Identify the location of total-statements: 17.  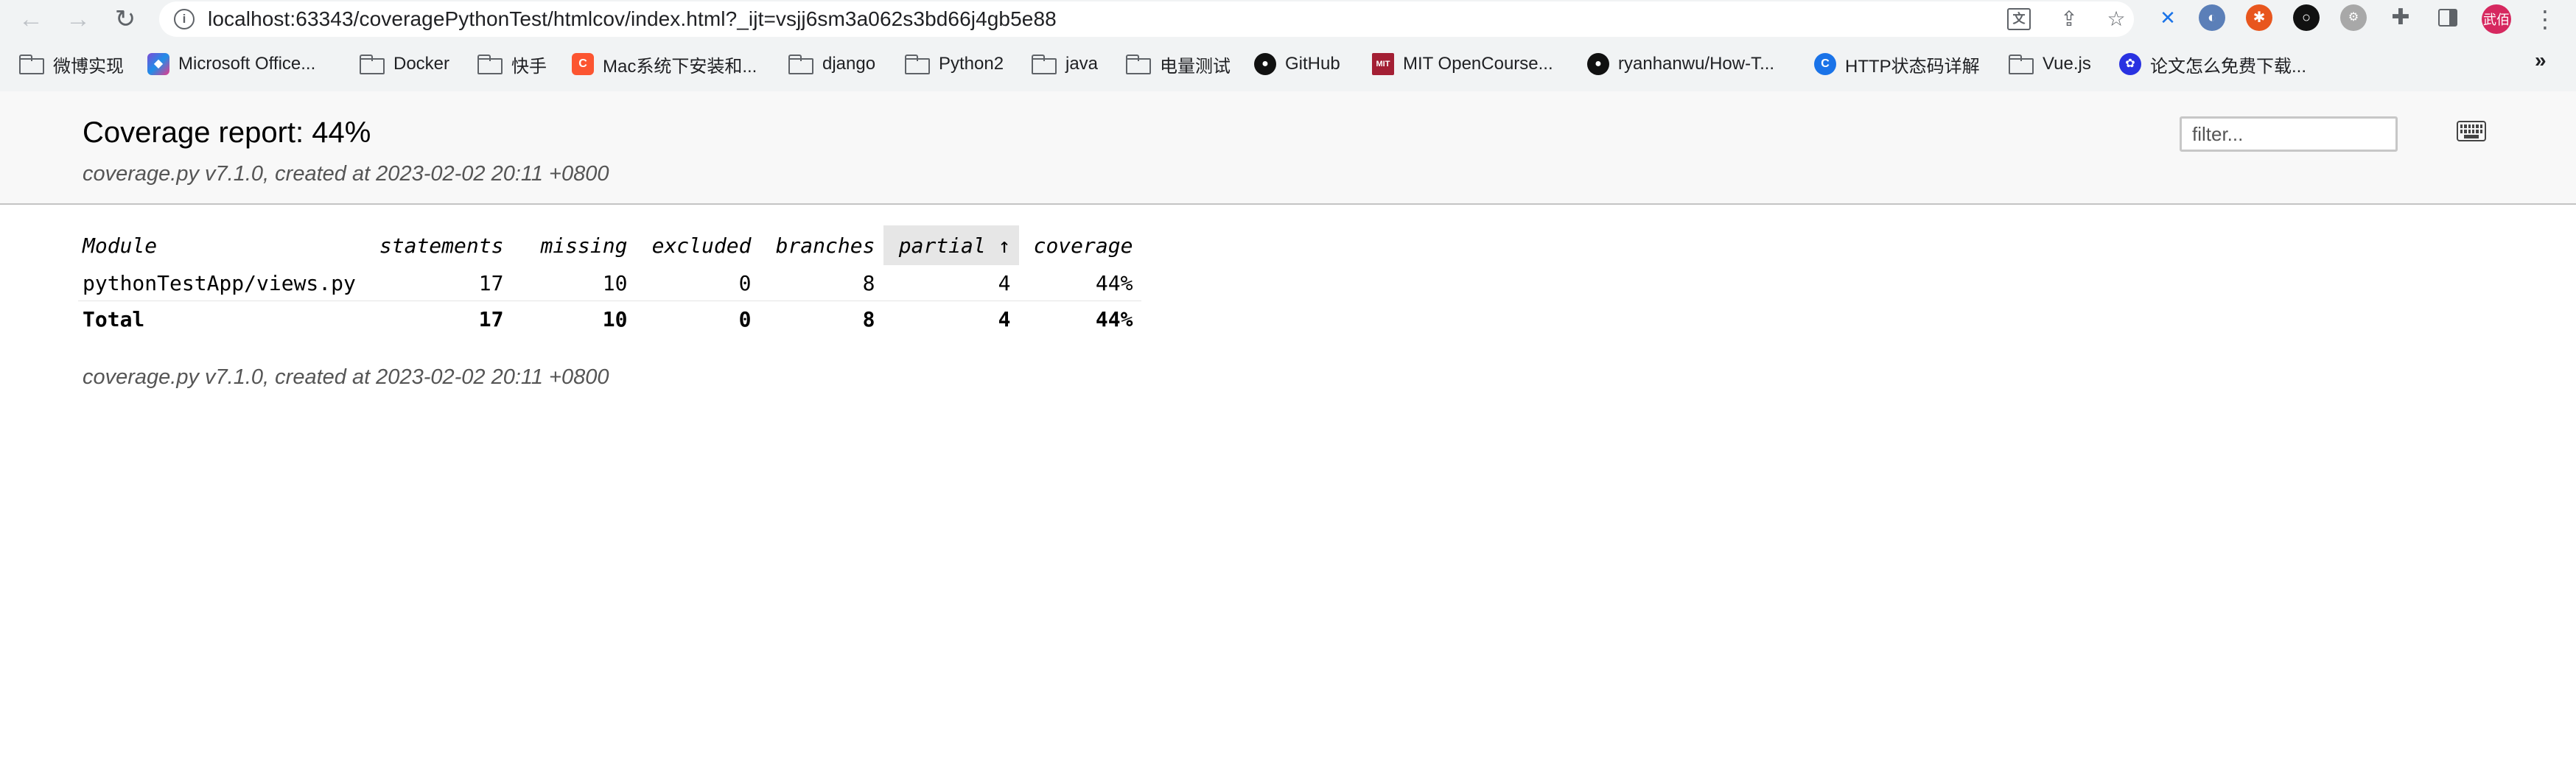
(491, 318).